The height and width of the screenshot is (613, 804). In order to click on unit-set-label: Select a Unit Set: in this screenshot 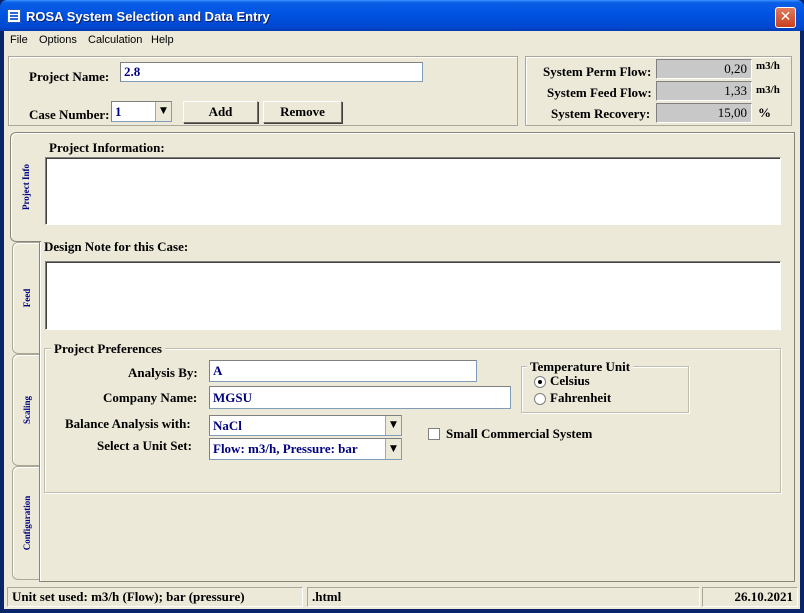, I will do `click(144, 445)`.